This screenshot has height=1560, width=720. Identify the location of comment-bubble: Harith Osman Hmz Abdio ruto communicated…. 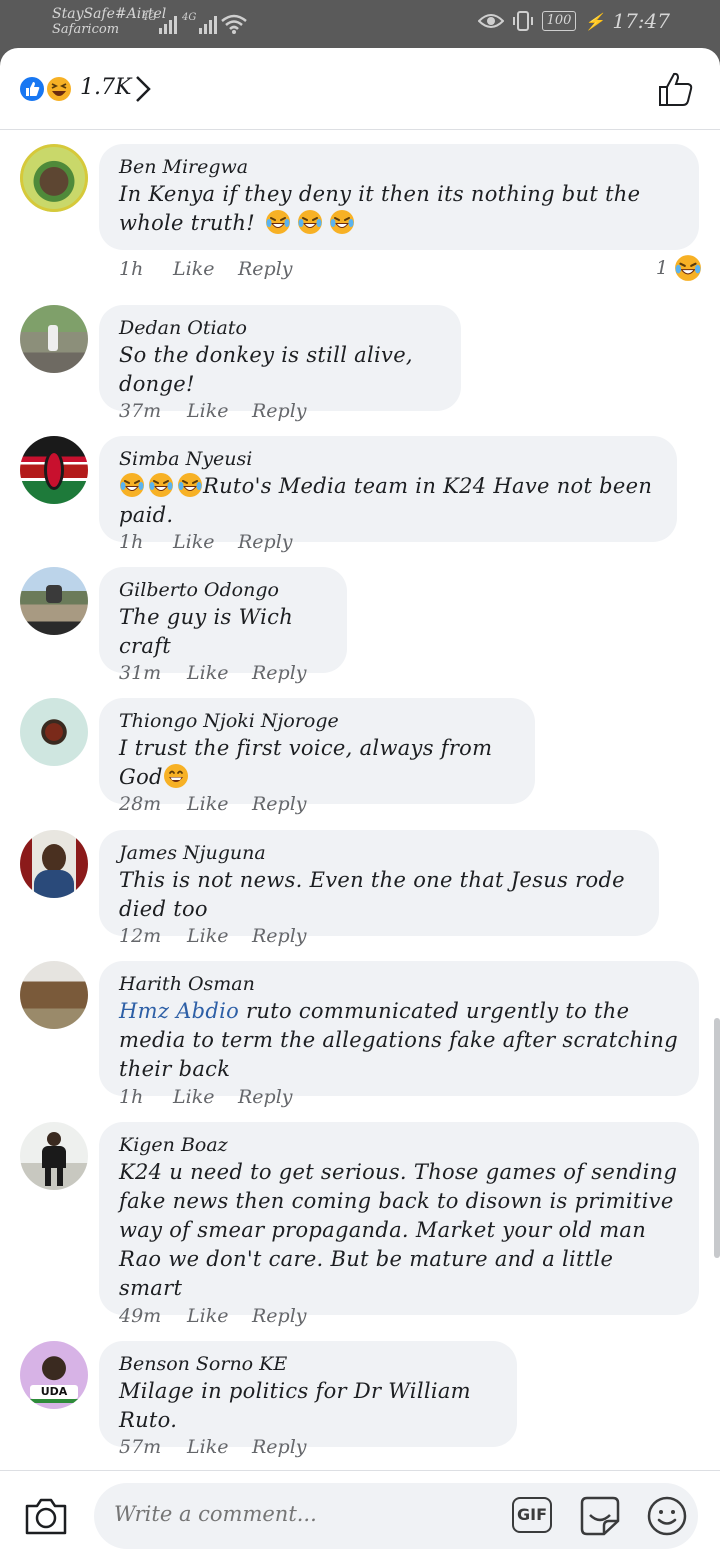
(399, 1028).